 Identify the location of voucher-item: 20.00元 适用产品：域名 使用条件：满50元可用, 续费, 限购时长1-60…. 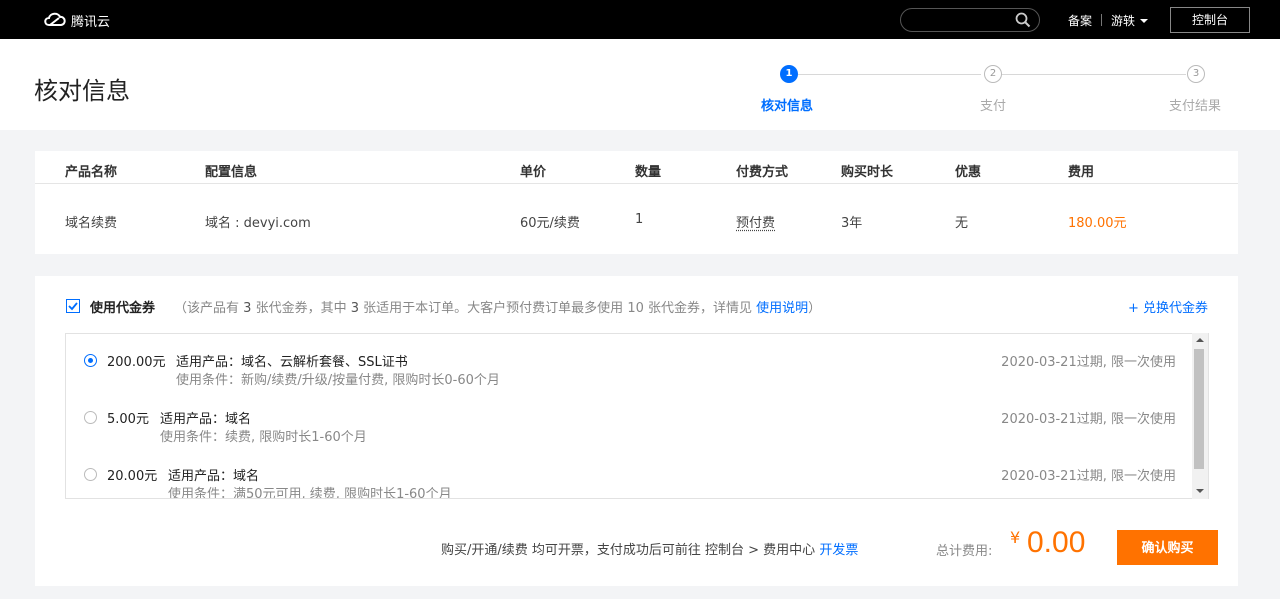
(621, 482).